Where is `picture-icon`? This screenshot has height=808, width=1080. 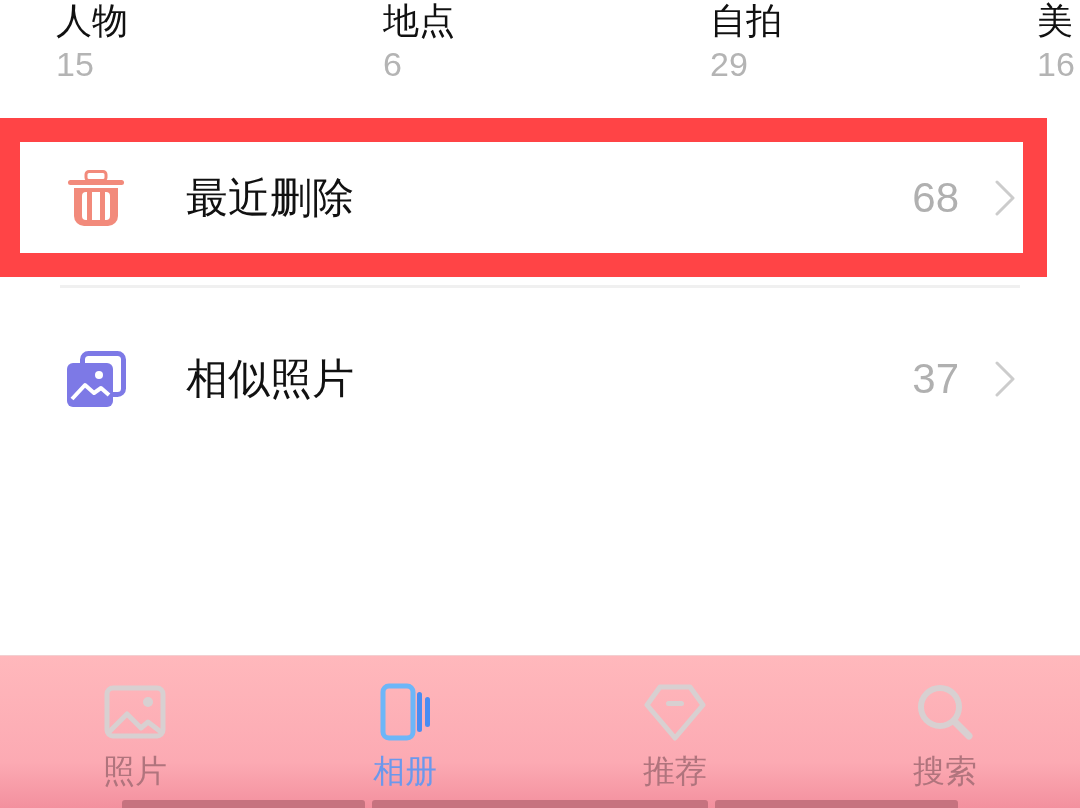
picture-icon is located at coordinates (135, 712).